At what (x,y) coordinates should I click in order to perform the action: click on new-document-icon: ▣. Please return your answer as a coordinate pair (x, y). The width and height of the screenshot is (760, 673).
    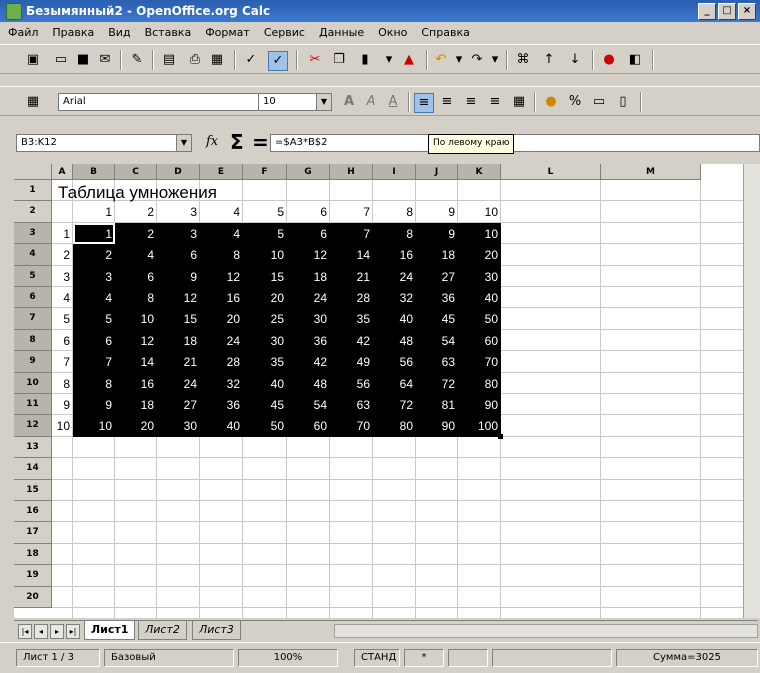
    Looking at the image, I should click on (33, 60).